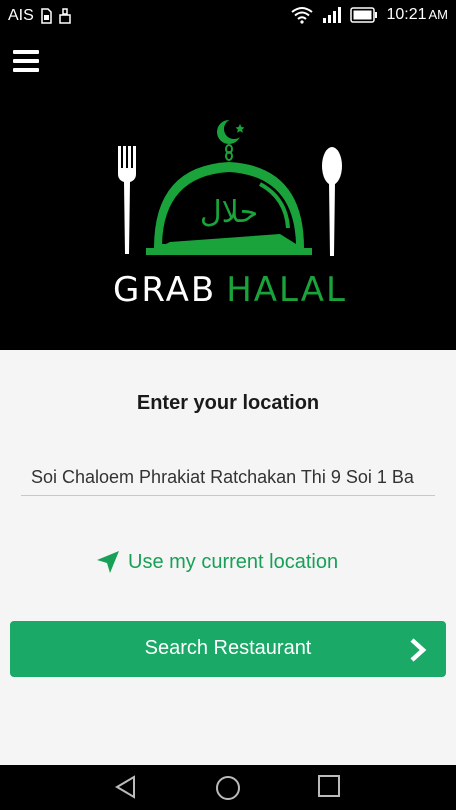  I want to click on logo-wordmark: GRAB HALAL, so click(230, 290).